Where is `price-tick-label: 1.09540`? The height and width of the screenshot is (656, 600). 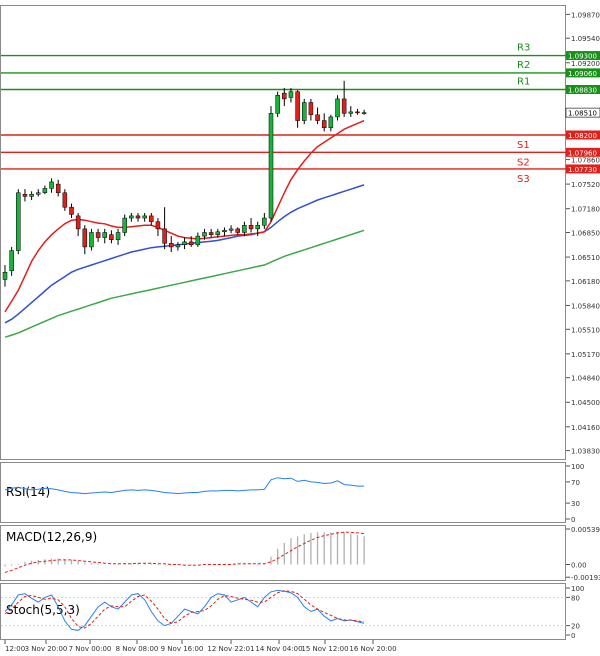 price-tick-label: 1.09540 is located at coordinates (585, 39).